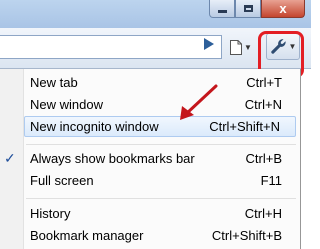 This screenshot has height=249, width=320. I want to click on menu-item-shortcut: Ctrl+T, so click(264, 82).